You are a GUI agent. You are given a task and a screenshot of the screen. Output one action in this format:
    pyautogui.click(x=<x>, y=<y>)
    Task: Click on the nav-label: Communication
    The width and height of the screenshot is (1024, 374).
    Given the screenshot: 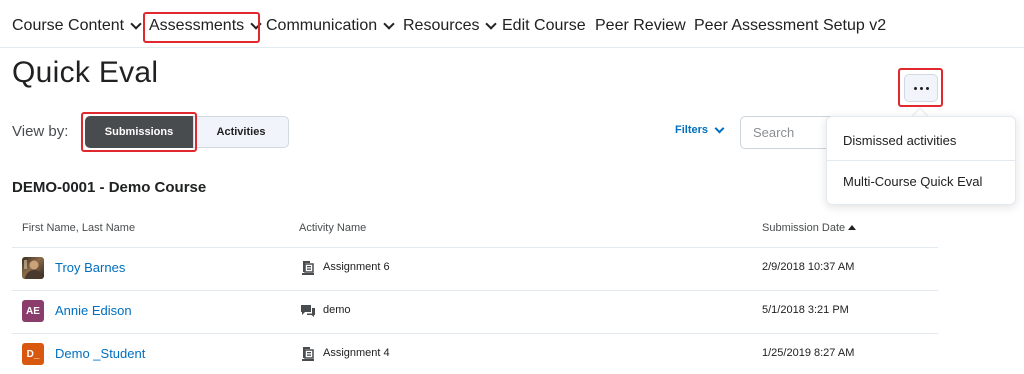 What is the action you would take?
    pyautogui.click(x=322, y=25)
    